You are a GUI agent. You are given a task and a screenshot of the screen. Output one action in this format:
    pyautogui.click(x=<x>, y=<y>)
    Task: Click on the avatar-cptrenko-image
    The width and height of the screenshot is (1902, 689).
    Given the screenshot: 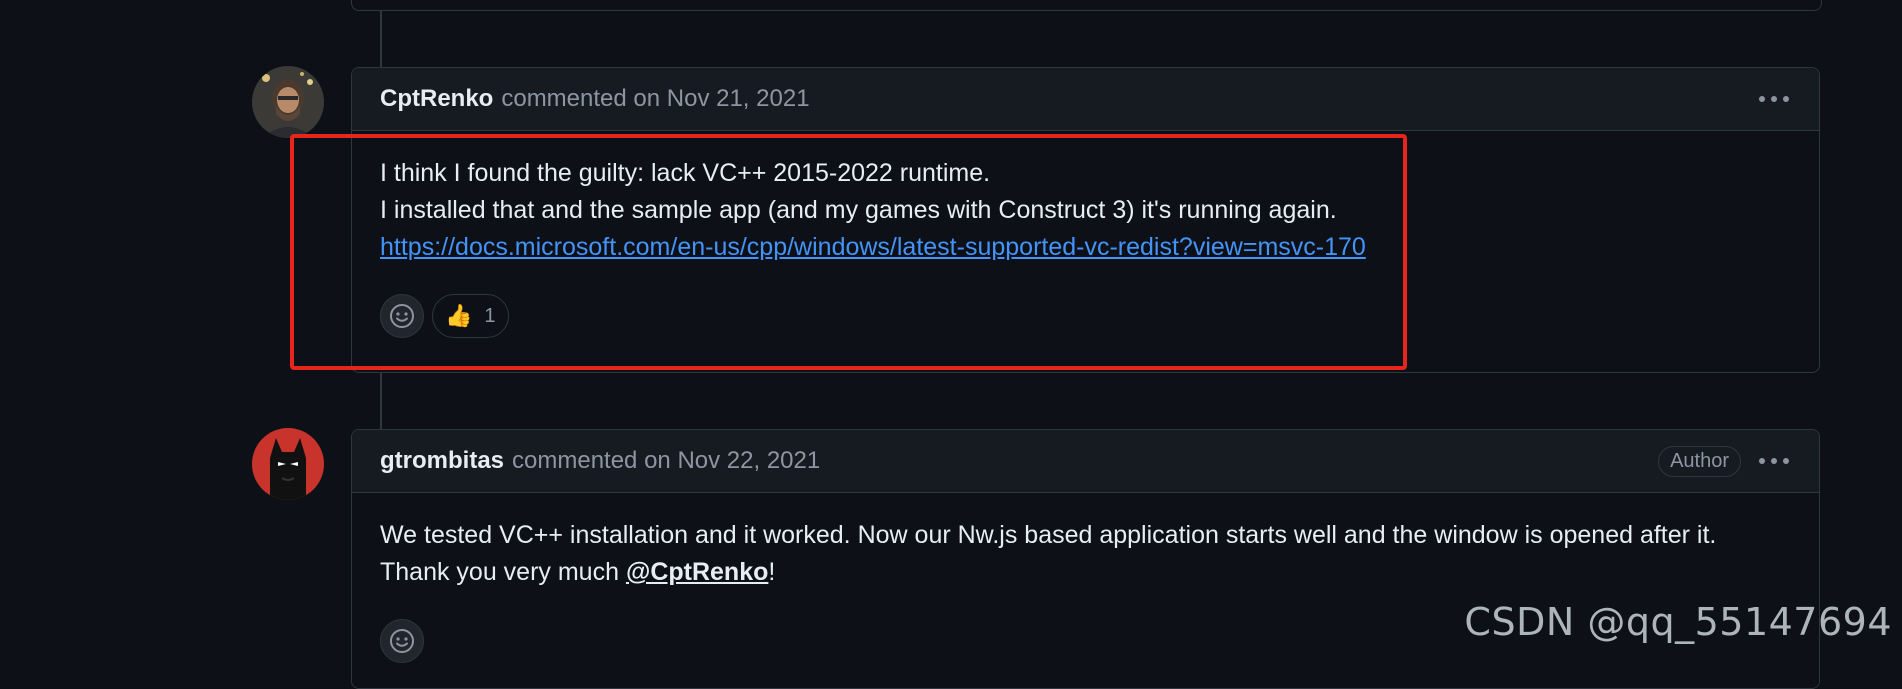 What is the action you would take?
    pyautogui.click(x=288, y=102)
    